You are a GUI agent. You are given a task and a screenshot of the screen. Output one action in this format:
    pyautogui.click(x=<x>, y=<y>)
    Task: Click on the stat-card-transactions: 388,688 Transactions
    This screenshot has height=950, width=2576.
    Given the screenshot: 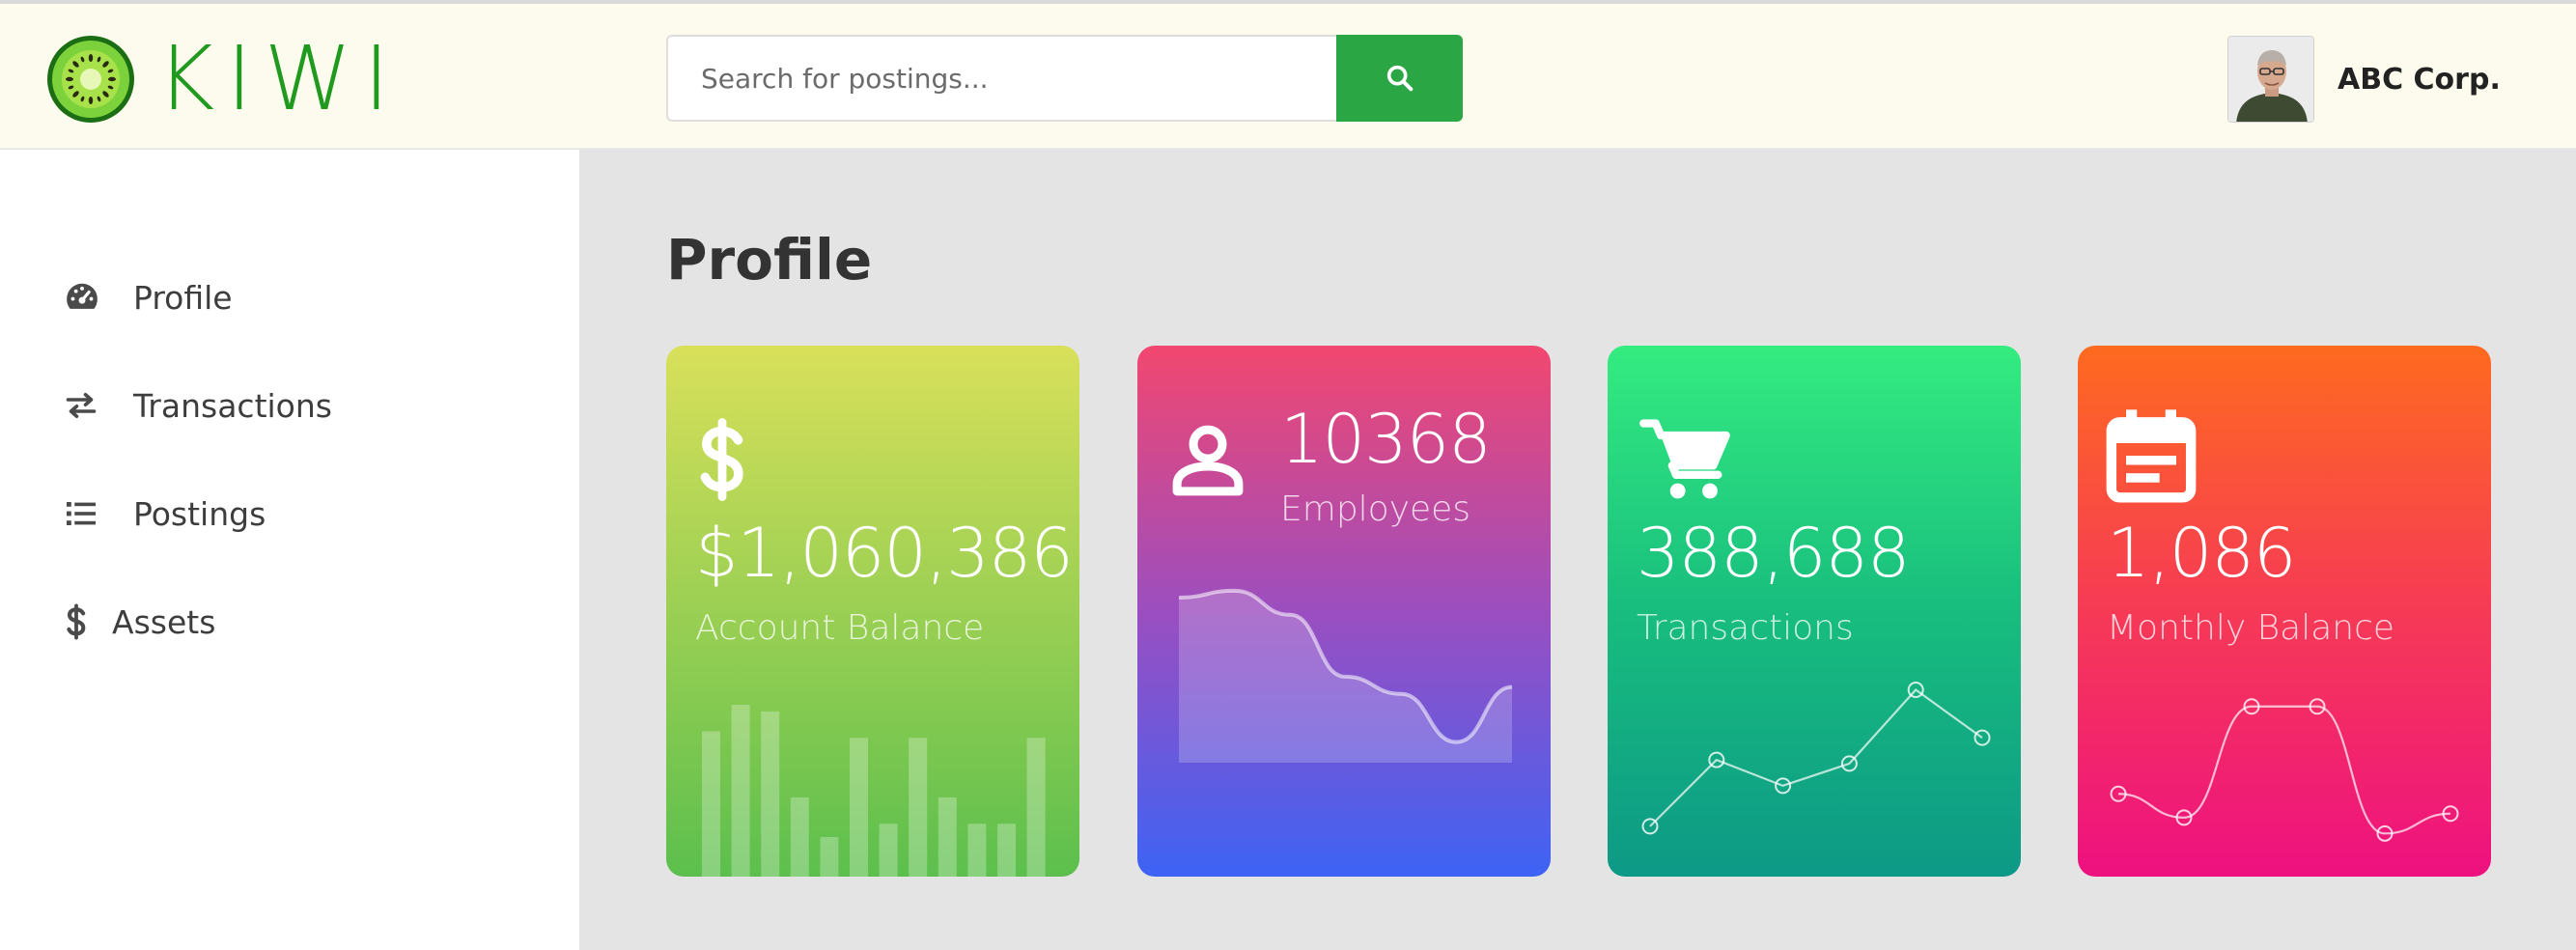 What is the action you would take?
    pyautogui.click(x=1815, y=611)
    